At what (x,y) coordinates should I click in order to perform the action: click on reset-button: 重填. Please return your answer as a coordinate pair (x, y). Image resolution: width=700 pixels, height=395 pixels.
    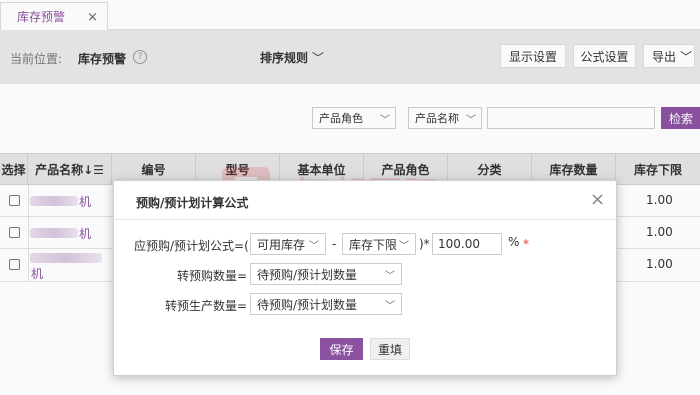
    Looking at the image, I should click on (390, 349).